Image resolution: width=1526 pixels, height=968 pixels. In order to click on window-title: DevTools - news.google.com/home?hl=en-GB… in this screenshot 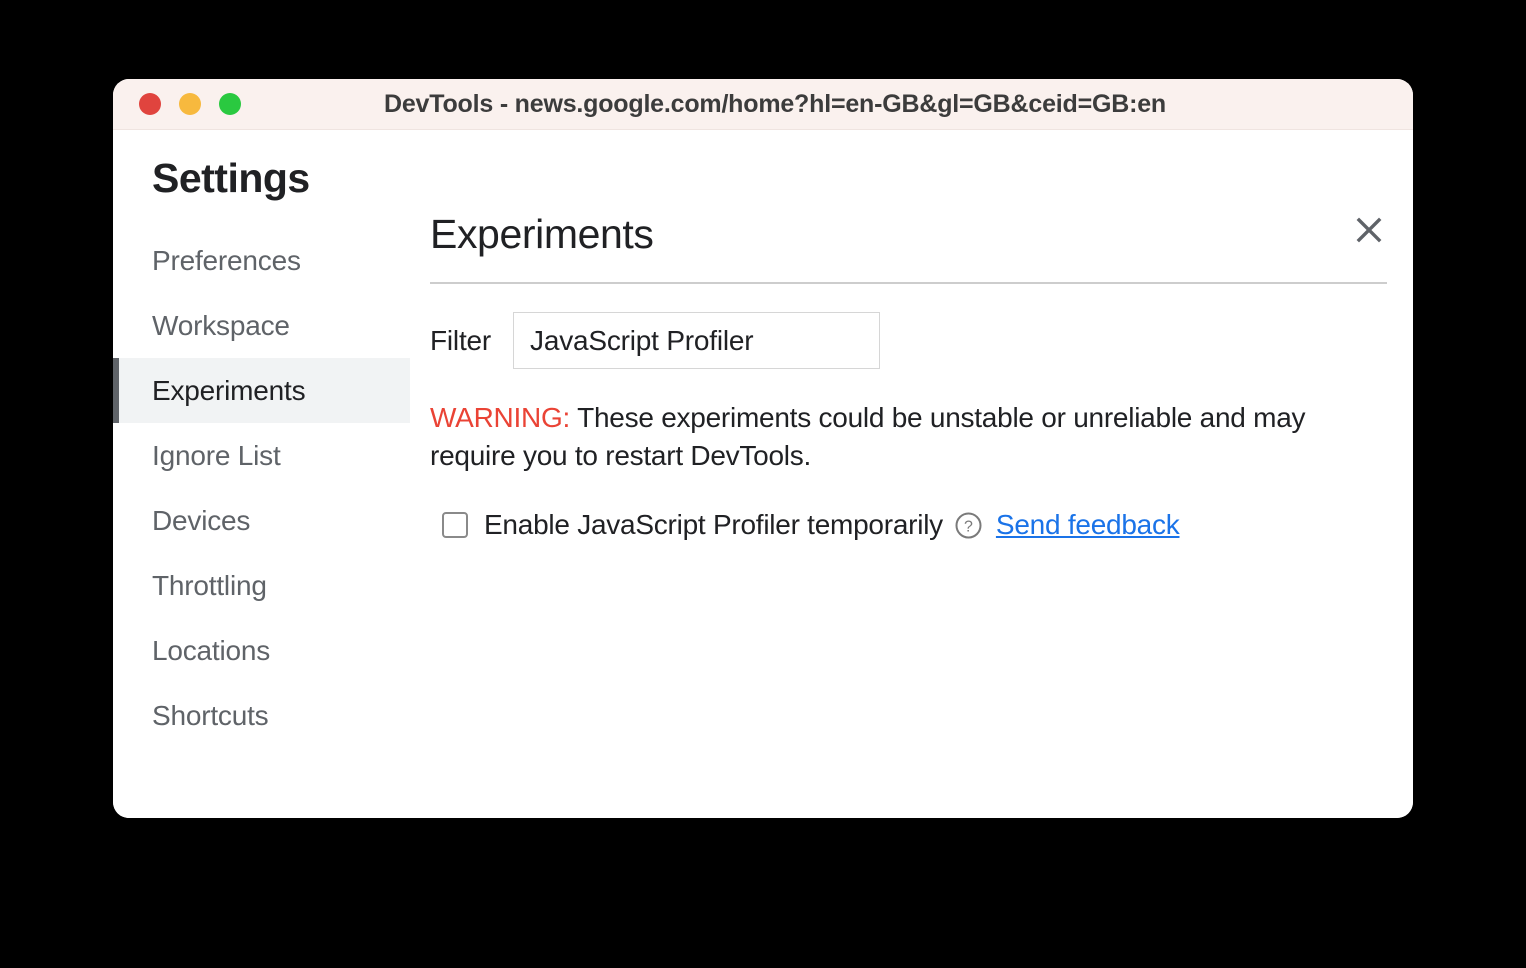, I will do `click(775, 103)`.